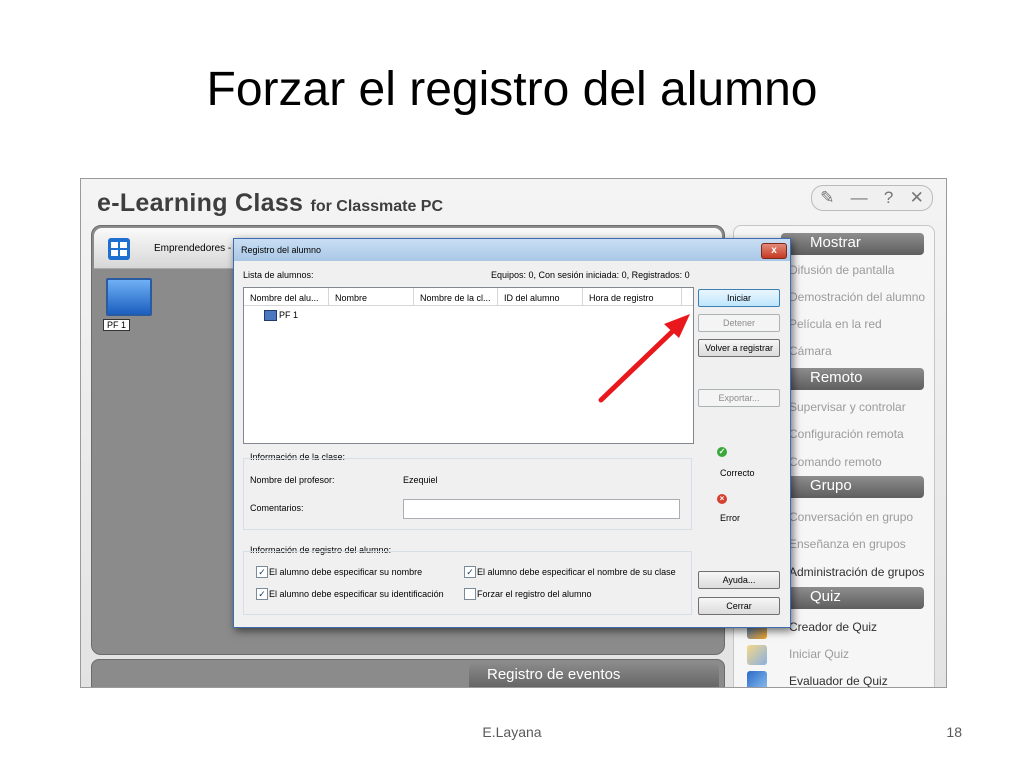 The image size is (1024, 768). What do you see at coordinates (722, 452) in the screenshot?
I see `checkmark-icon: ✓` at bounding box center [722, 452].